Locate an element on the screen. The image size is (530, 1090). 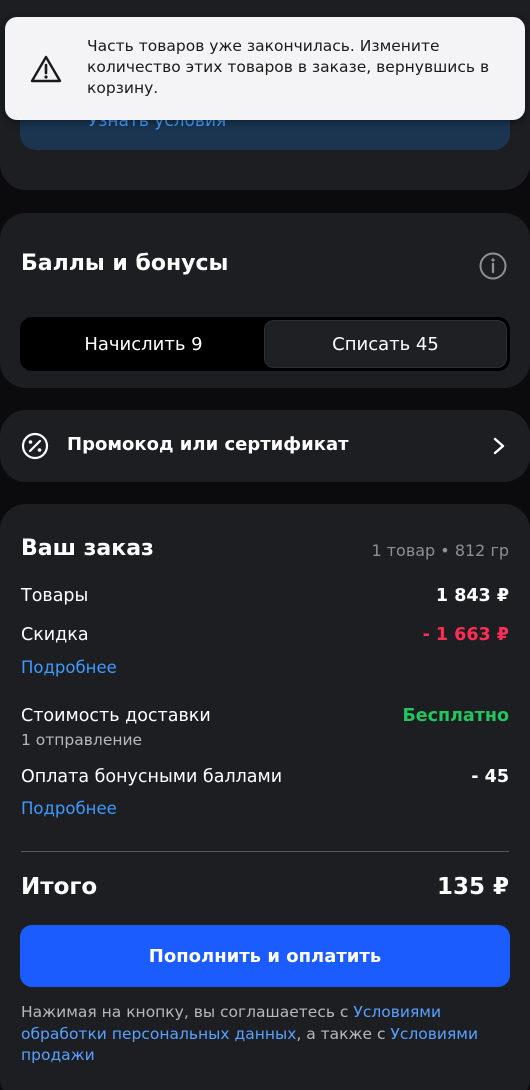
discount-label: Скидка is located at coordinates (55, 635).